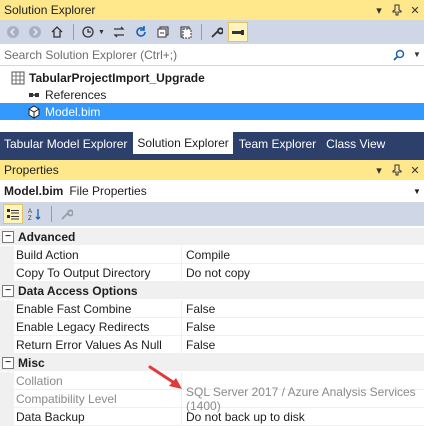 The image size is (424, 426). Describe the element at coordinates (141, 32) in the screenshot. I see `refresh-icon` at that location.